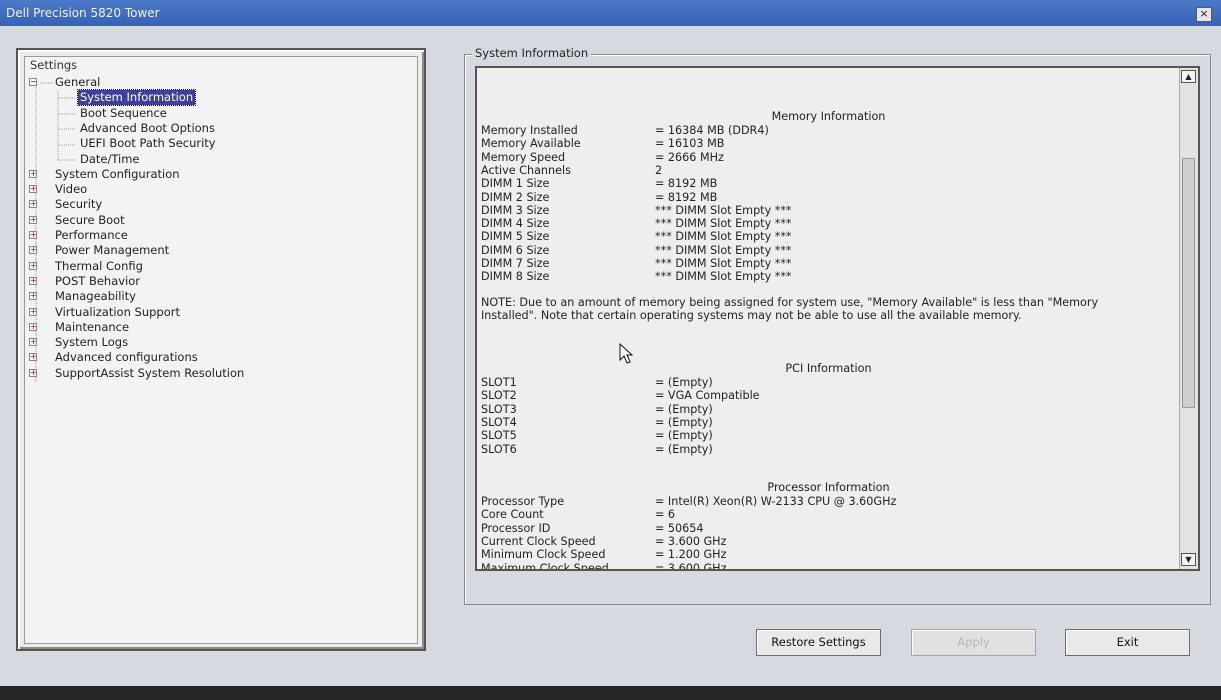 This screenshot has width=1221, height=700. What do you see at coordinates (512, 515) in the screenshot?
I see `field-label: Core Count` at bounding box center [512, 515].